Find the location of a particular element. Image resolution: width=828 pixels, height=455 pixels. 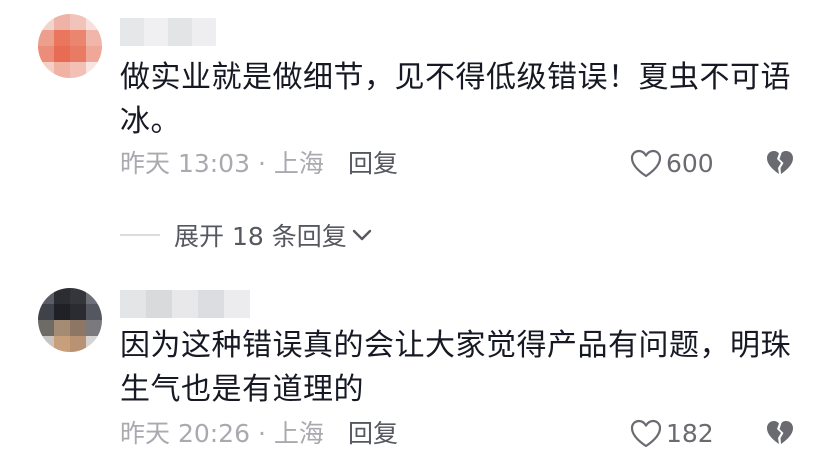

comment-text: 因为这种错误真的会让大家觉得产品有问题，明珠生气也是有道理的 is located at coordinates (455, 367).